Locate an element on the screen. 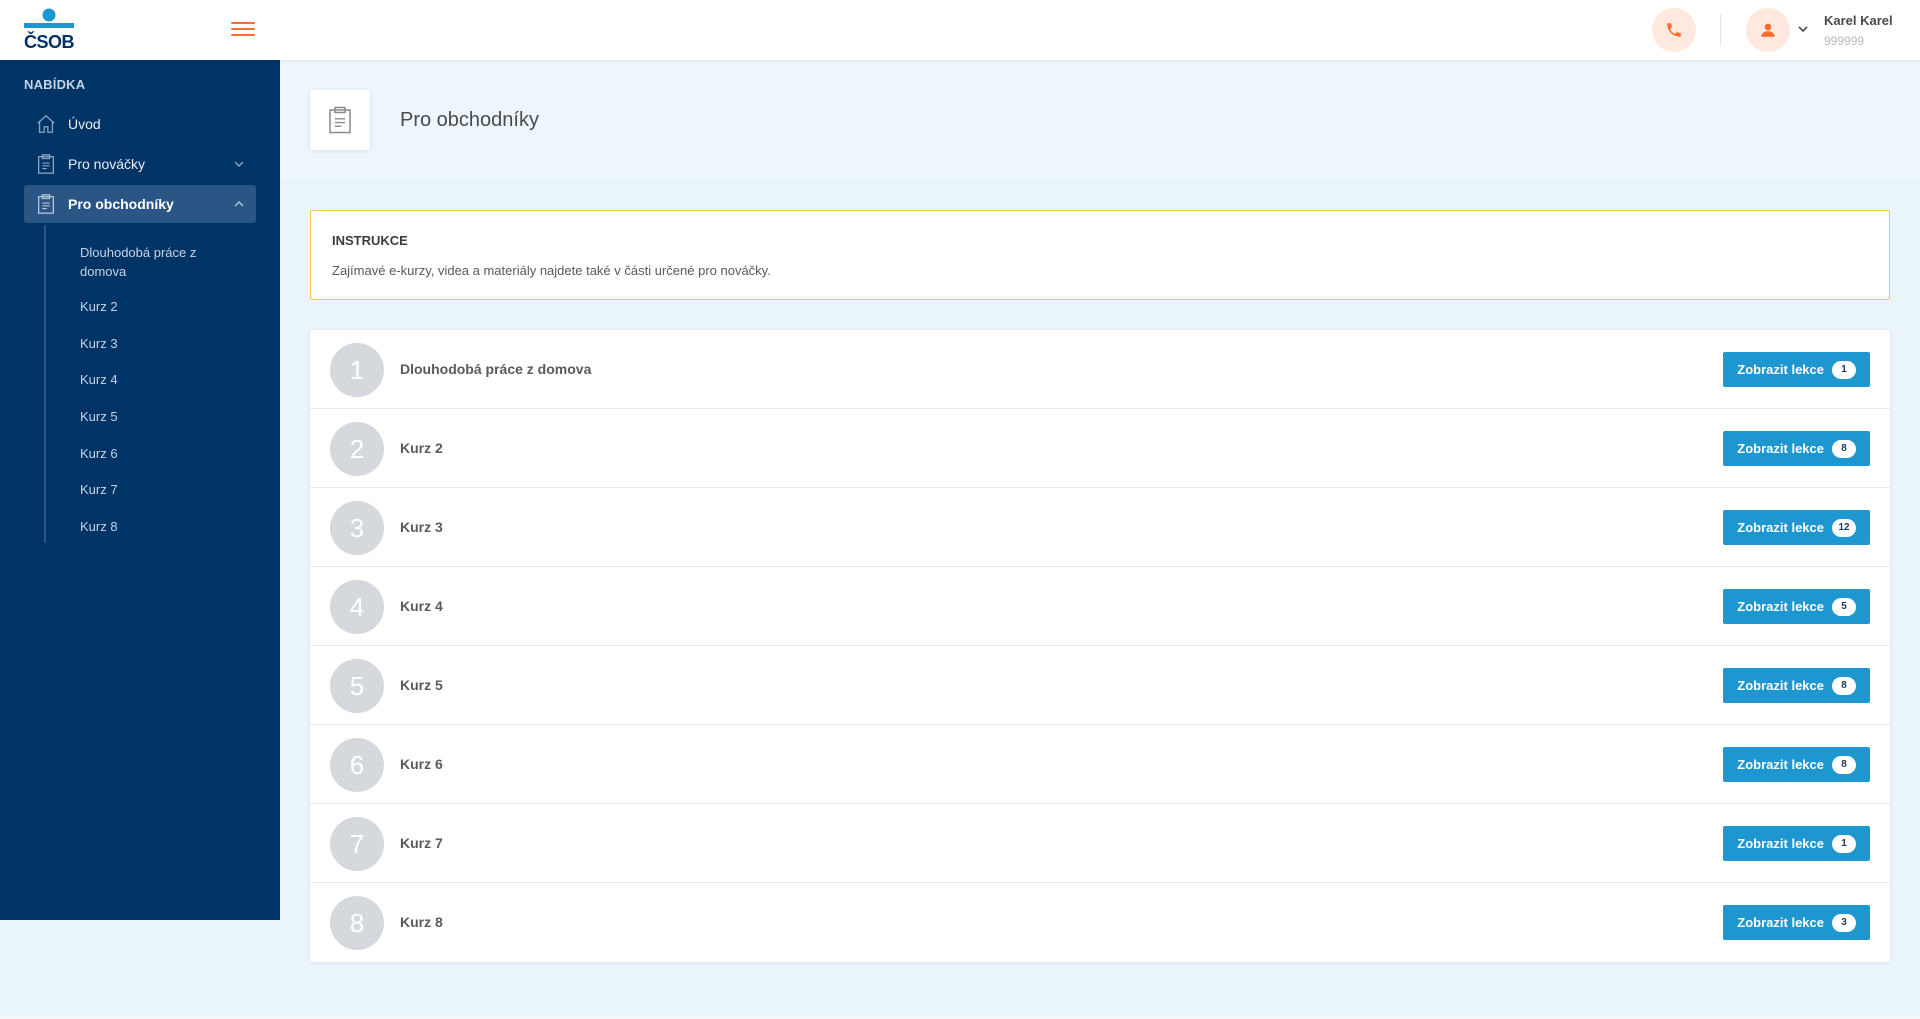  course-number: 1 is located at coordinates (357, 370).